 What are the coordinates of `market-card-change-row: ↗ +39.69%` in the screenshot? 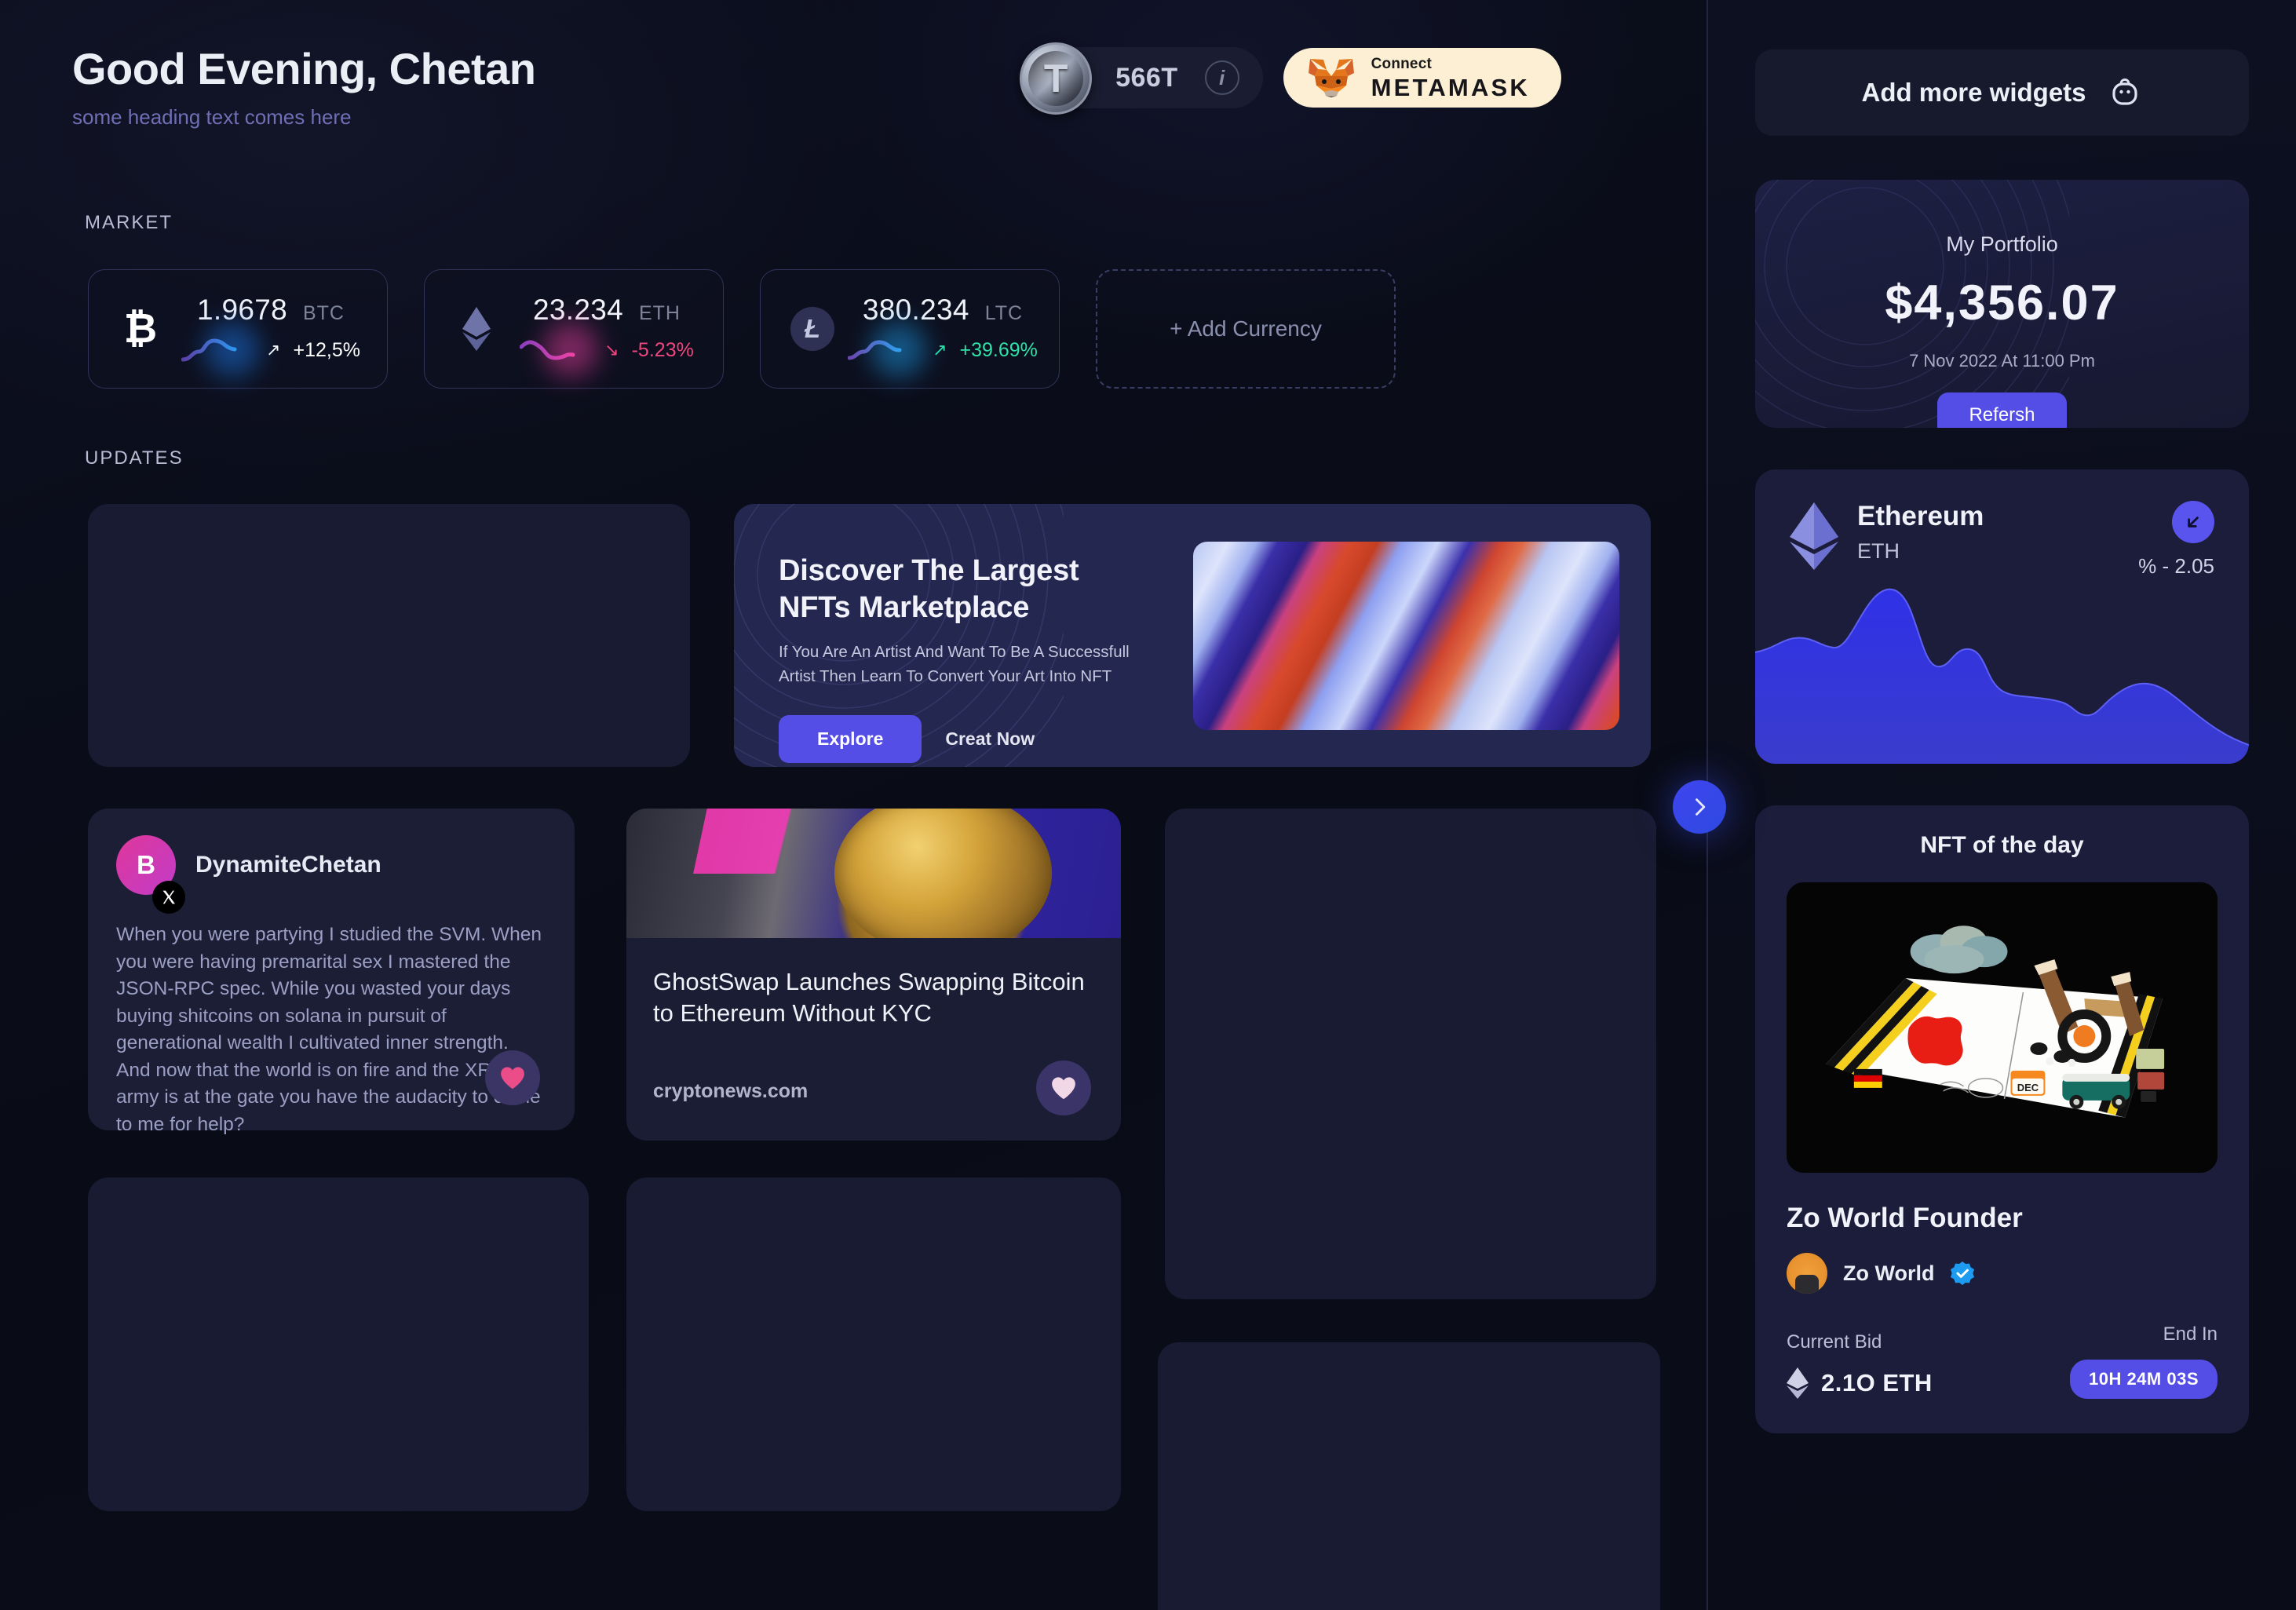 It's located at (942, 349).